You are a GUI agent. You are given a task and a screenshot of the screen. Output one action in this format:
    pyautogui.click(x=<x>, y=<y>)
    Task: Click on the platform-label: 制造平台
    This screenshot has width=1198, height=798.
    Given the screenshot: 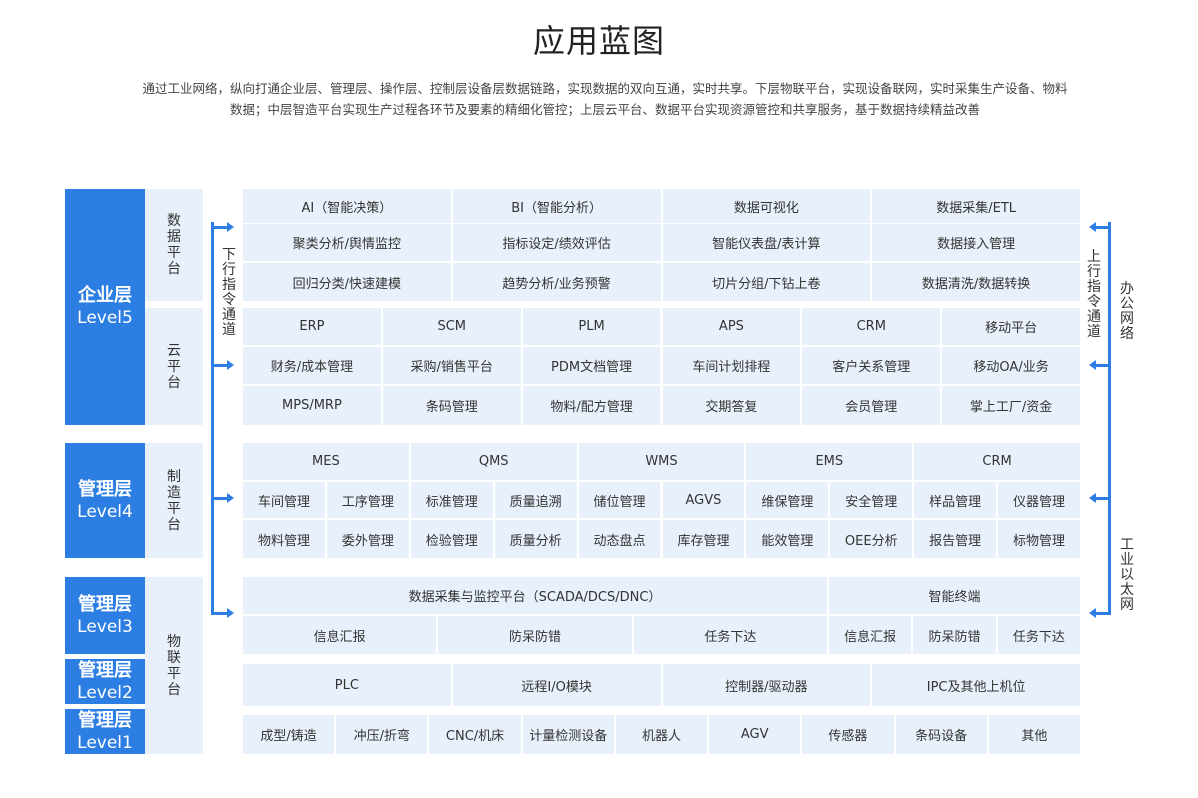 What is the action you would take?
    pyautogui.click(x=174, y=500)
    